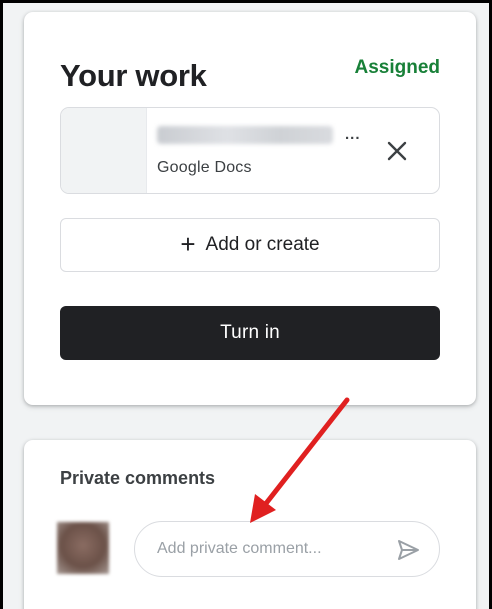  I want to click on attachment-type: Google Docs, so click(204, 167).